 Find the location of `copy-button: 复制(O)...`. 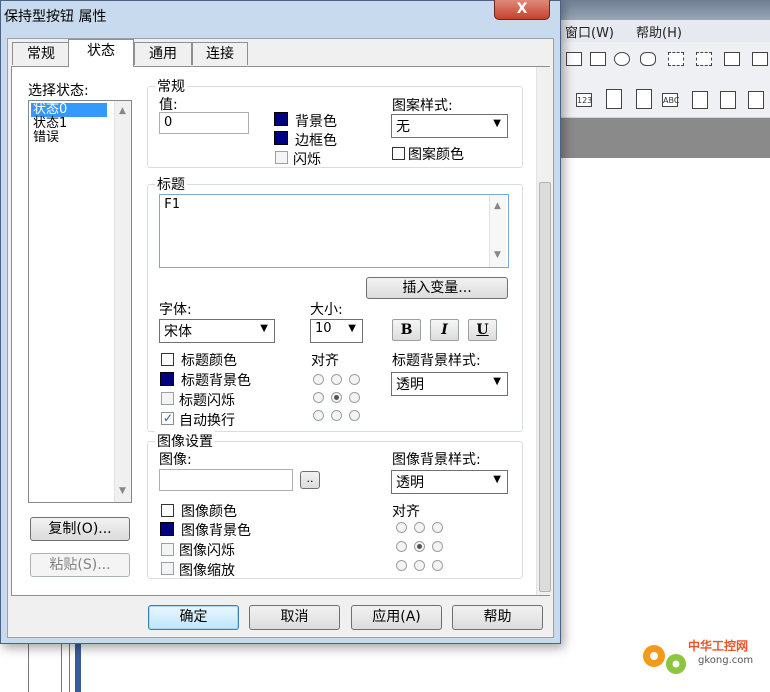

copy-button: 复制(O)... is located at coordinates (80, 529).